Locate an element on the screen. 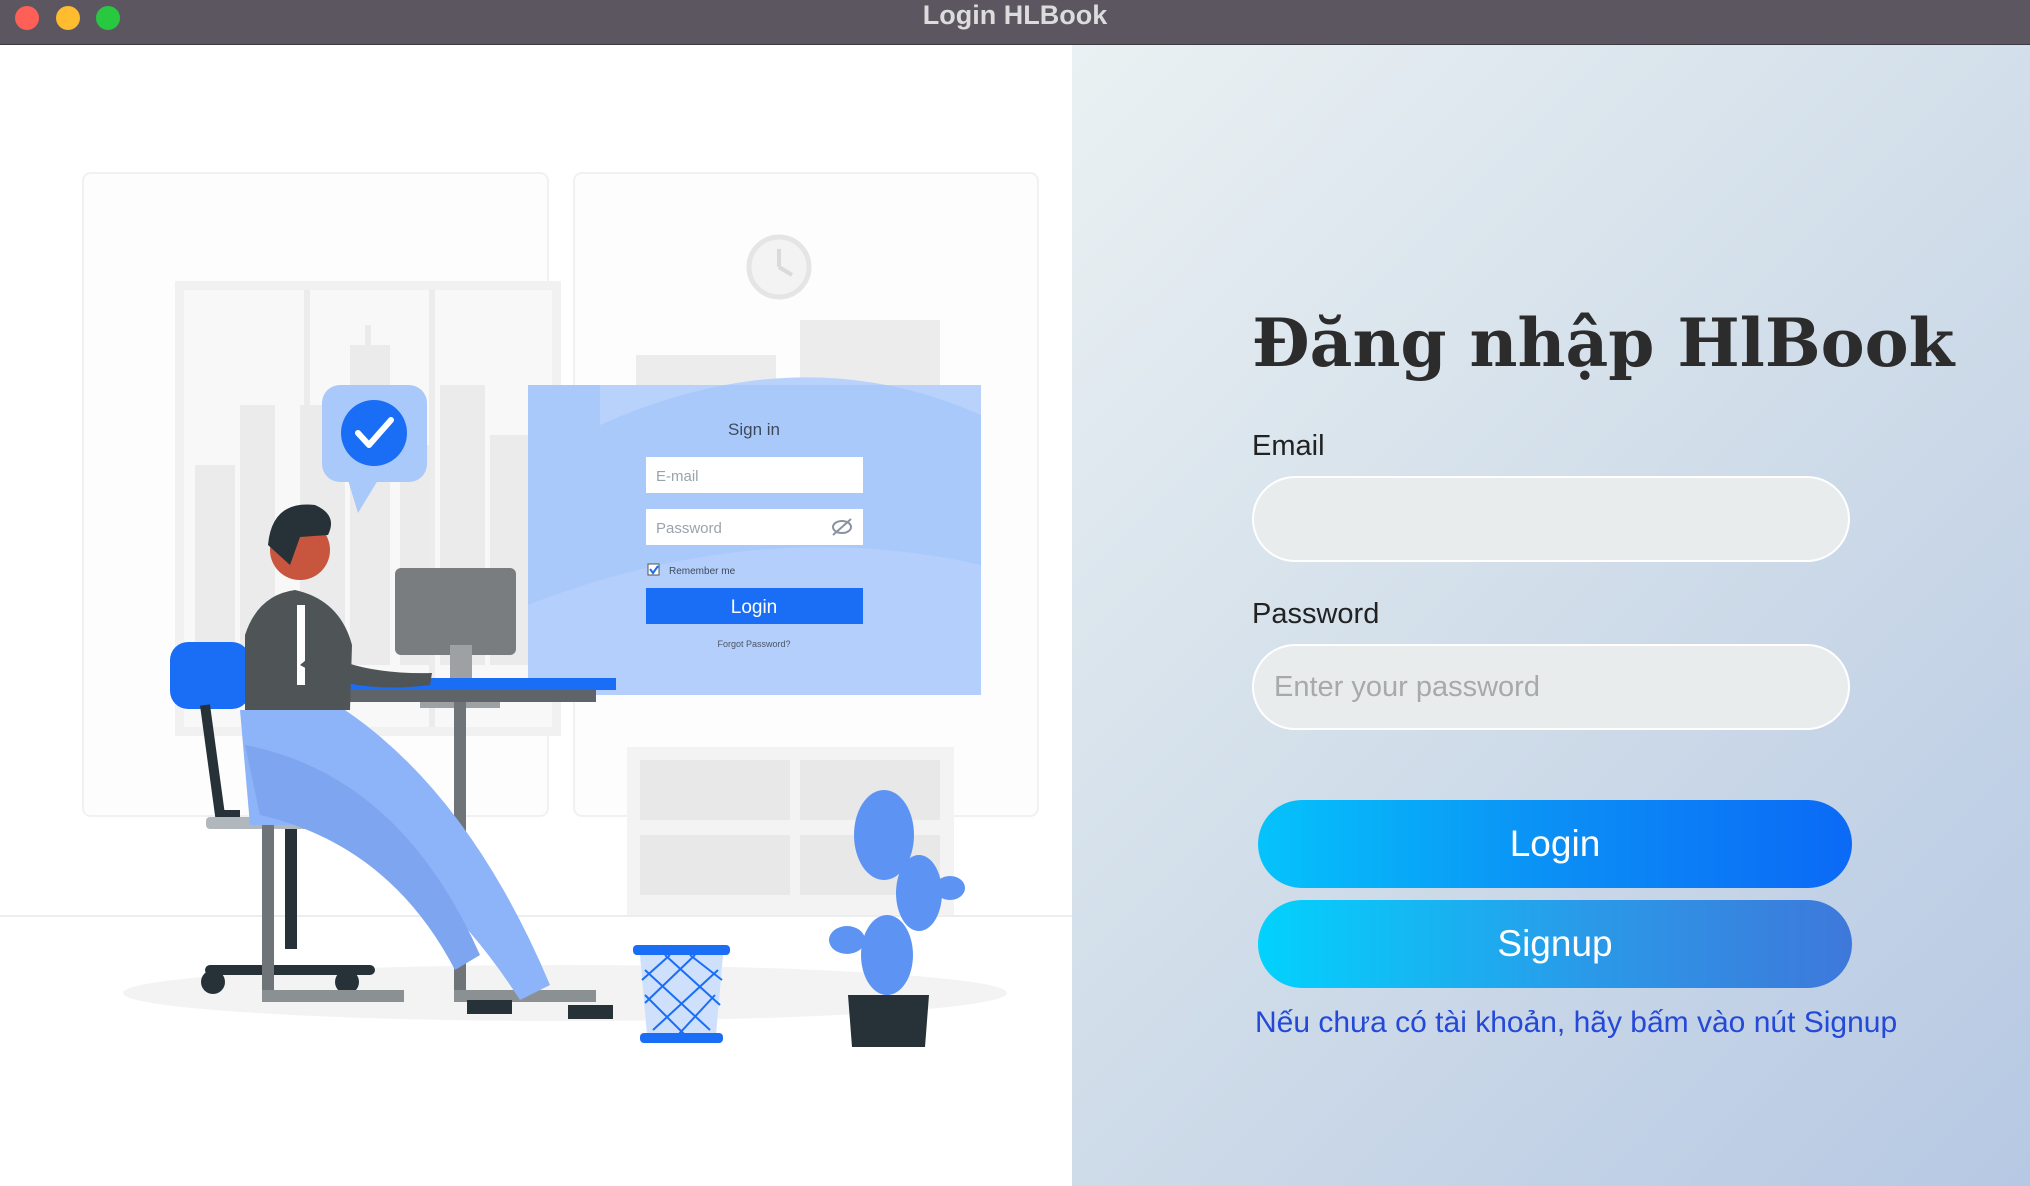 The height and width of the screenshot is (1186, 2030). illus-forgot-label: Forgot Password? is located at coordinates (753, 644).